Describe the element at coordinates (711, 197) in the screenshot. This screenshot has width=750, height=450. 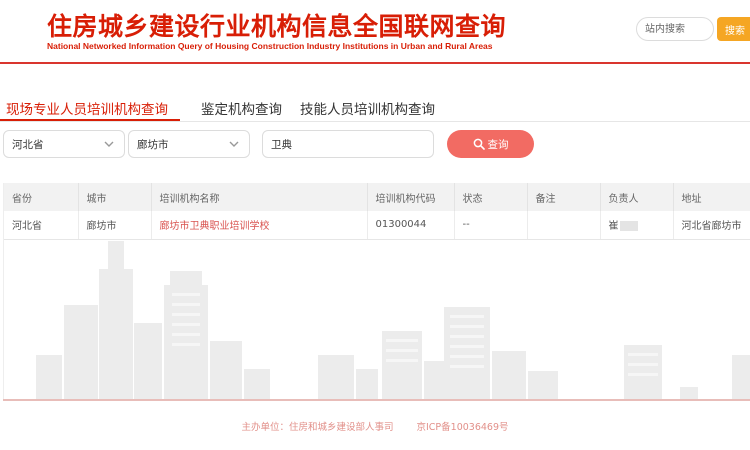
I see `column-header: 地址` at that location.